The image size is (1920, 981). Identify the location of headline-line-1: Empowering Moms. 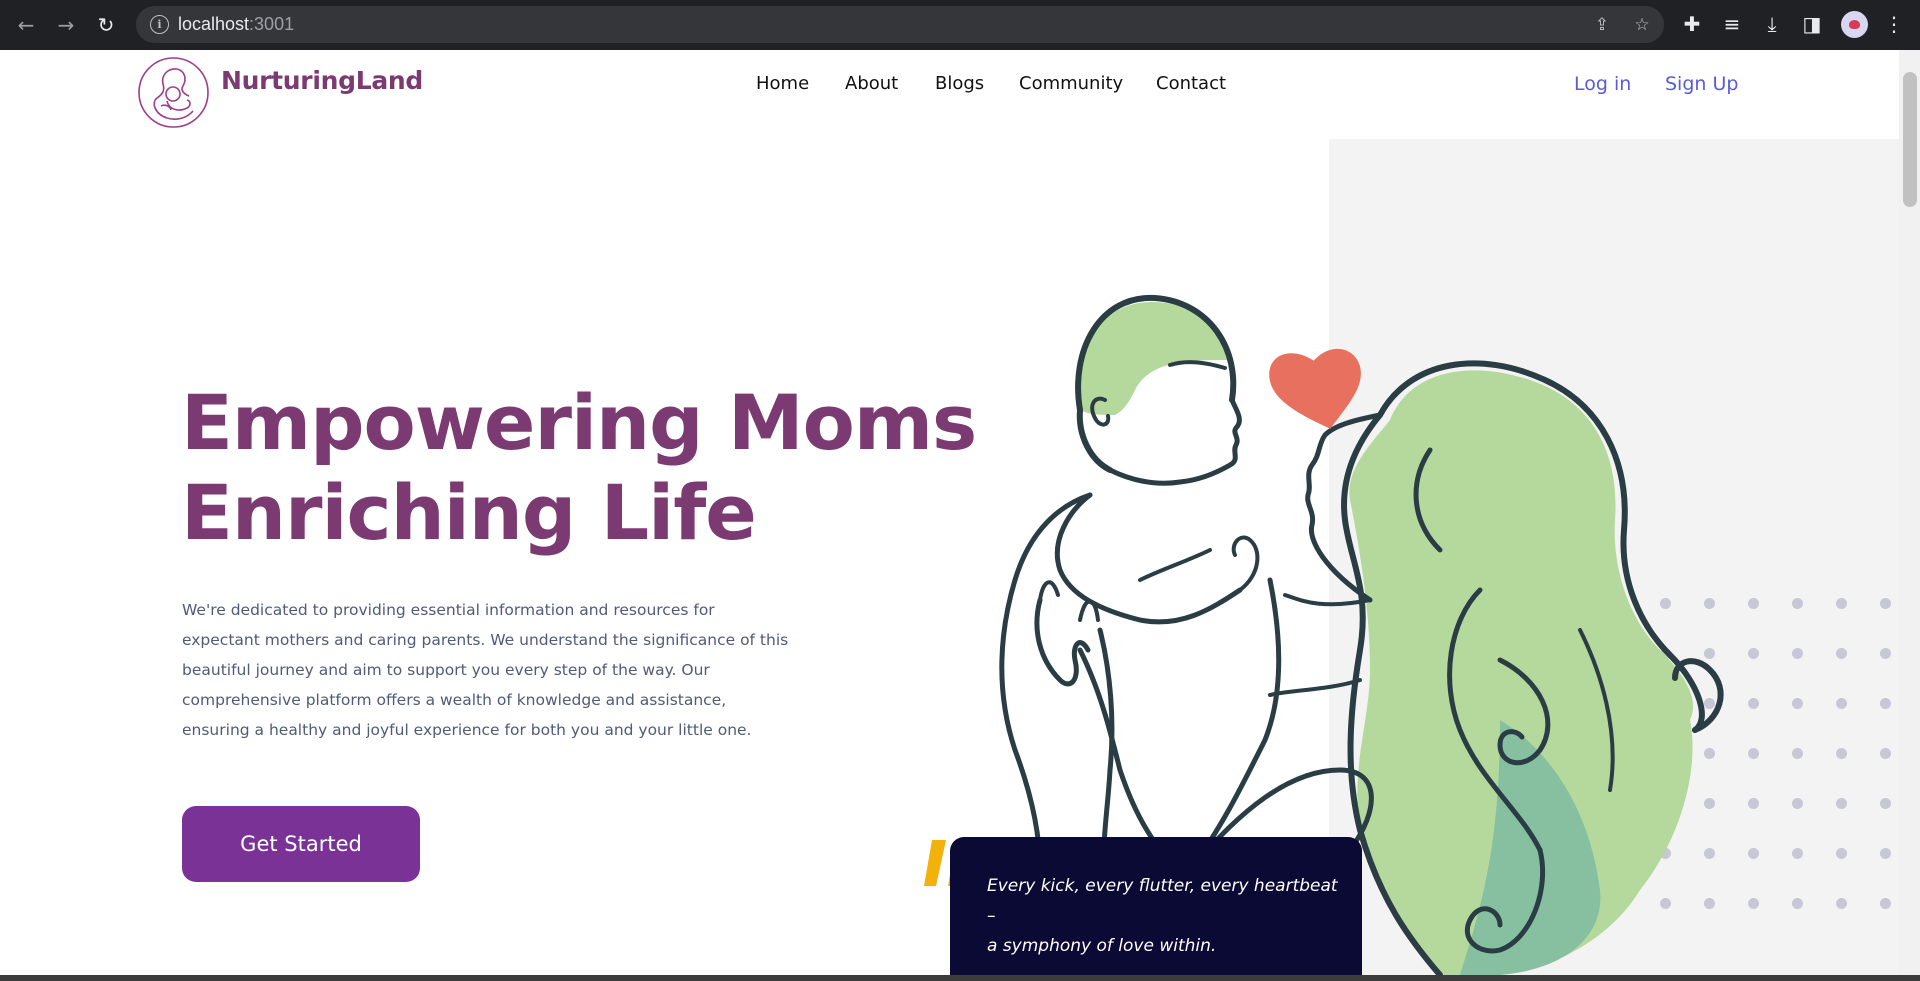
(579, 422).